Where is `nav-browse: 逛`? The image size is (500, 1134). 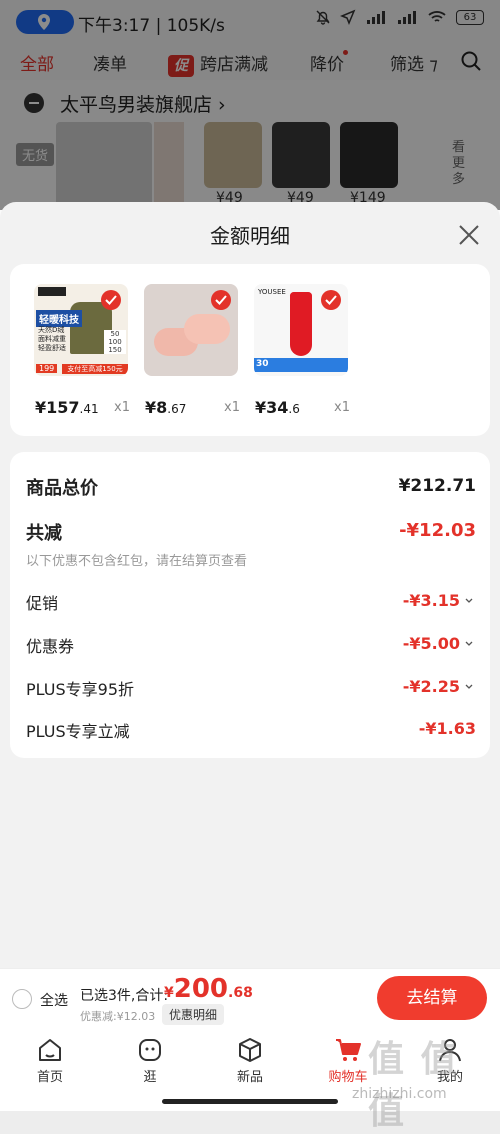 nav-browse: 逛 is located at coordinates (150, 1060).